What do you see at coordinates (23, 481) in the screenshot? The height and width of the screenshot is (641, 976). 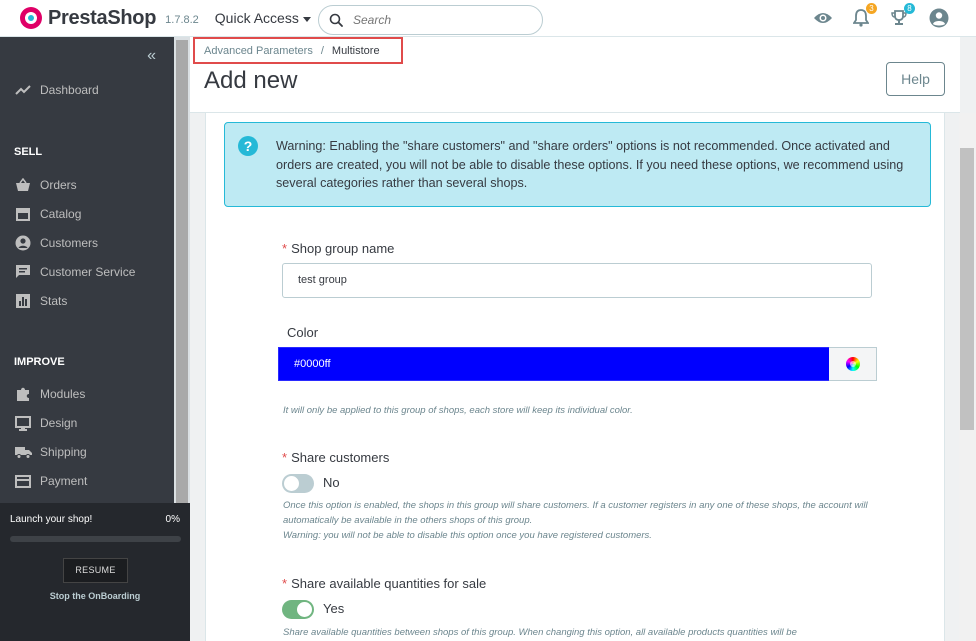 I see `credit-card-icon` at bounding box center [23, 481].